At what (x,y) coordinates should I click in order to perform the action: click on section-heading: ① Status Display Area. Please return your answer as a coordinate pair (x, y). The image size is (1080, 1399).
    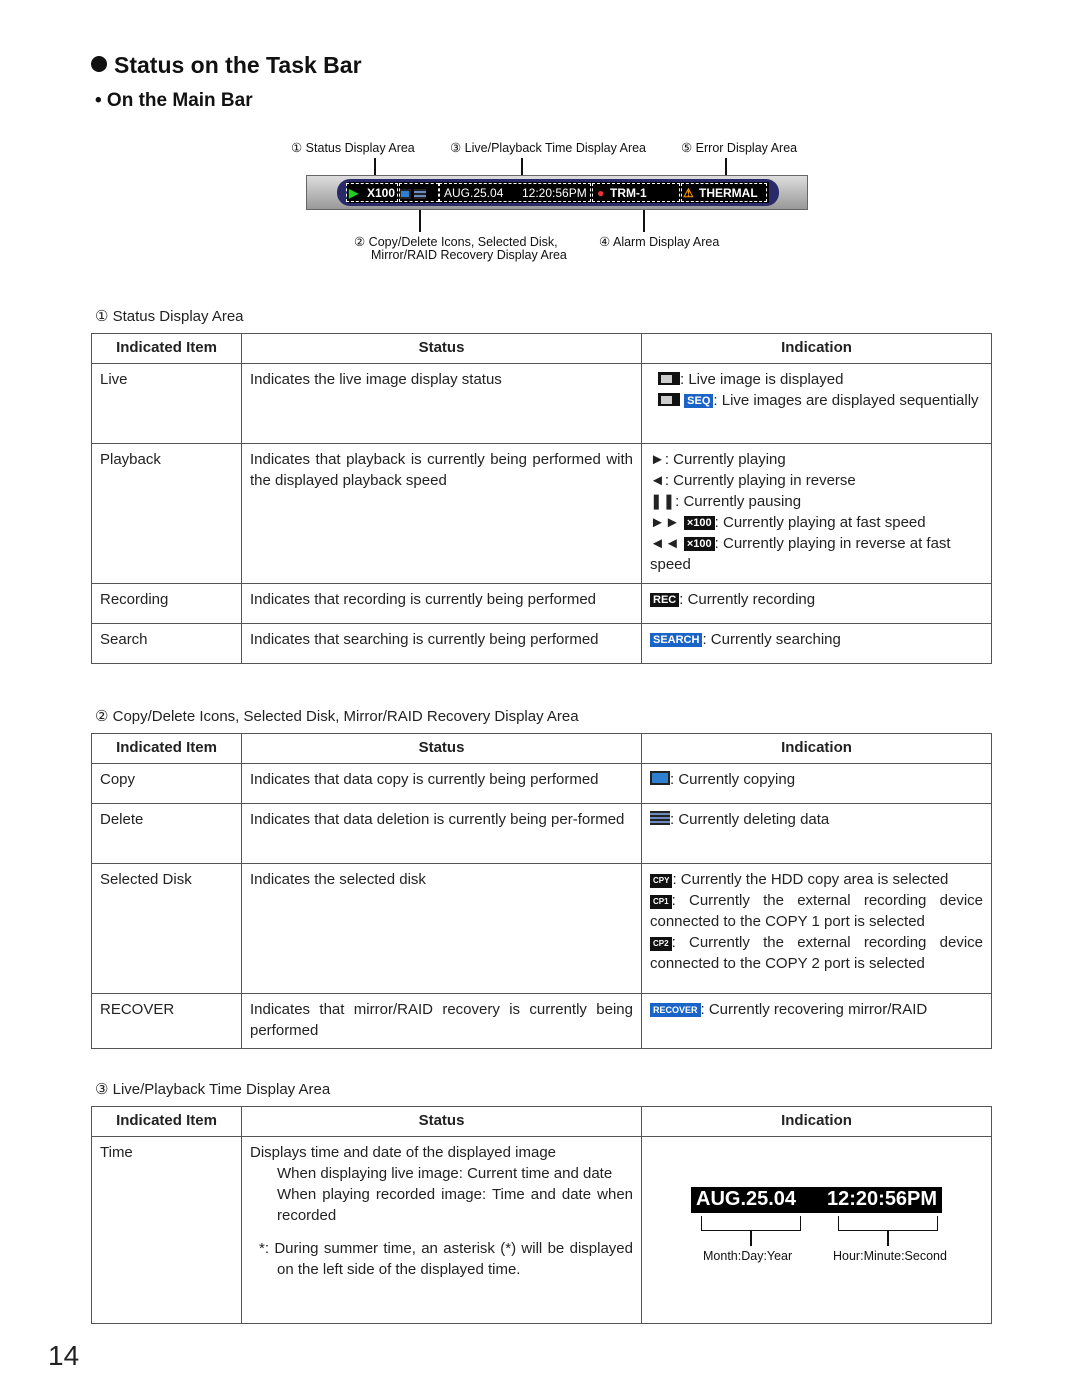
    Looking at the image, I should click on (169, 316).